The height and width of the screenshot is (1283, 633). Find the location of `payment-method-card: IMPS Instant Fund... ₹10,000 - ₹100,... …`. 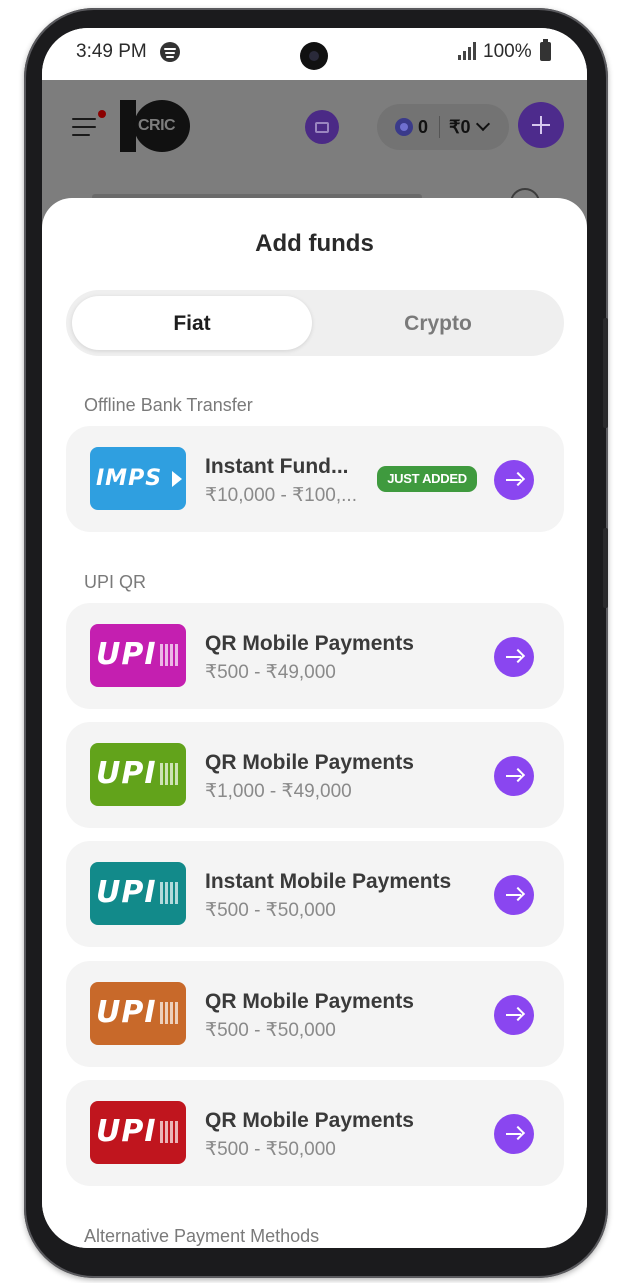

payment-method-card: IMPS Instant Fund... ₹10,000 - ₹100,... … is located at coordinates (315, 479).